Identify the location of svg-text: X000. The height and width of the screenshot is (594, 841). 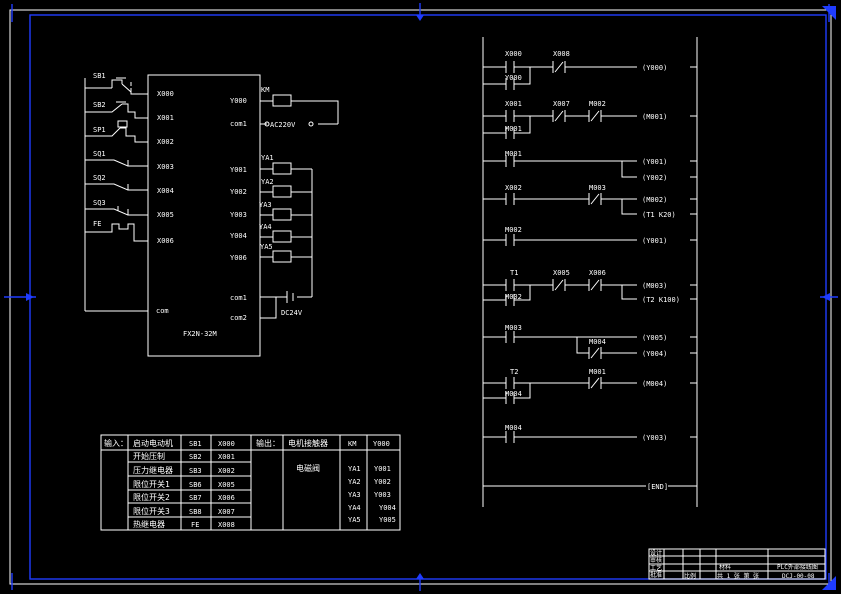
(226, 444).